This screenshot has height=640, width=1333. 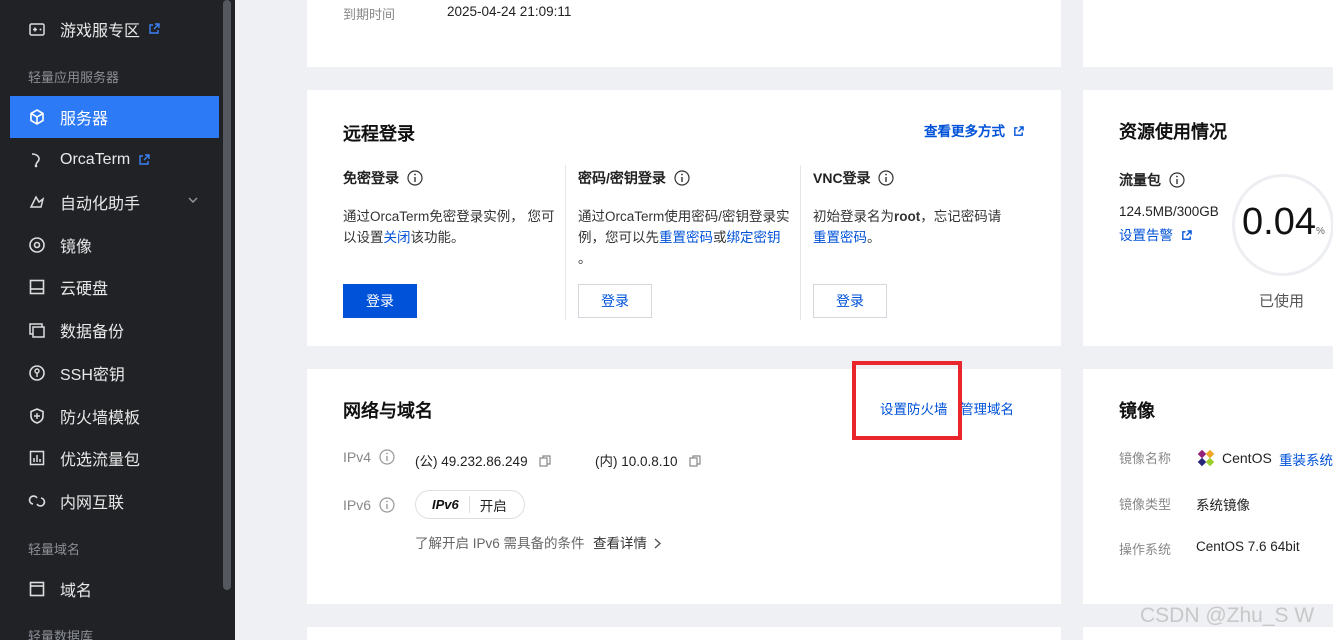 I want to click on image-name-value: CentOS, so click(x=1234, y=458).